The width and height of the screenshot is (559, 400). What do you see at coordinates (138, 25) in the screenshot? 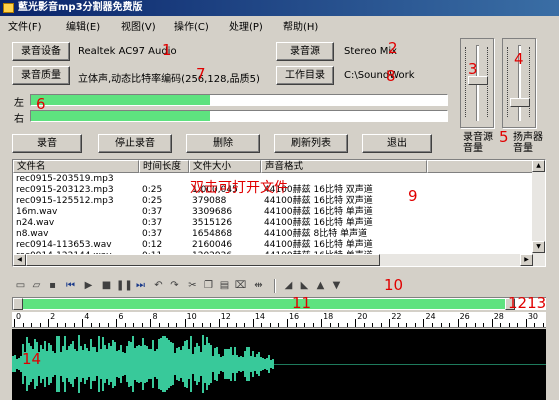
I see `menu-view: 视图(V)` at bounding box center [138, 25].